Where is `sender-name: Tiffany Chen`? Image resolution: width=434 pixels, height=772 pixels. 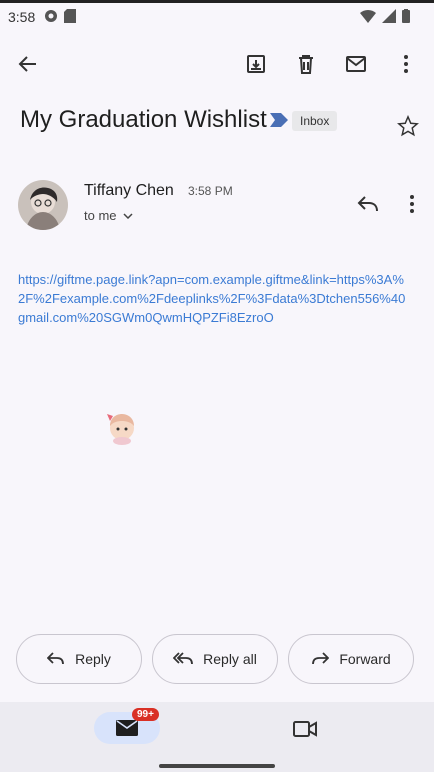 sender-name: Tiffany Chen is located at coordinates (129, 191).